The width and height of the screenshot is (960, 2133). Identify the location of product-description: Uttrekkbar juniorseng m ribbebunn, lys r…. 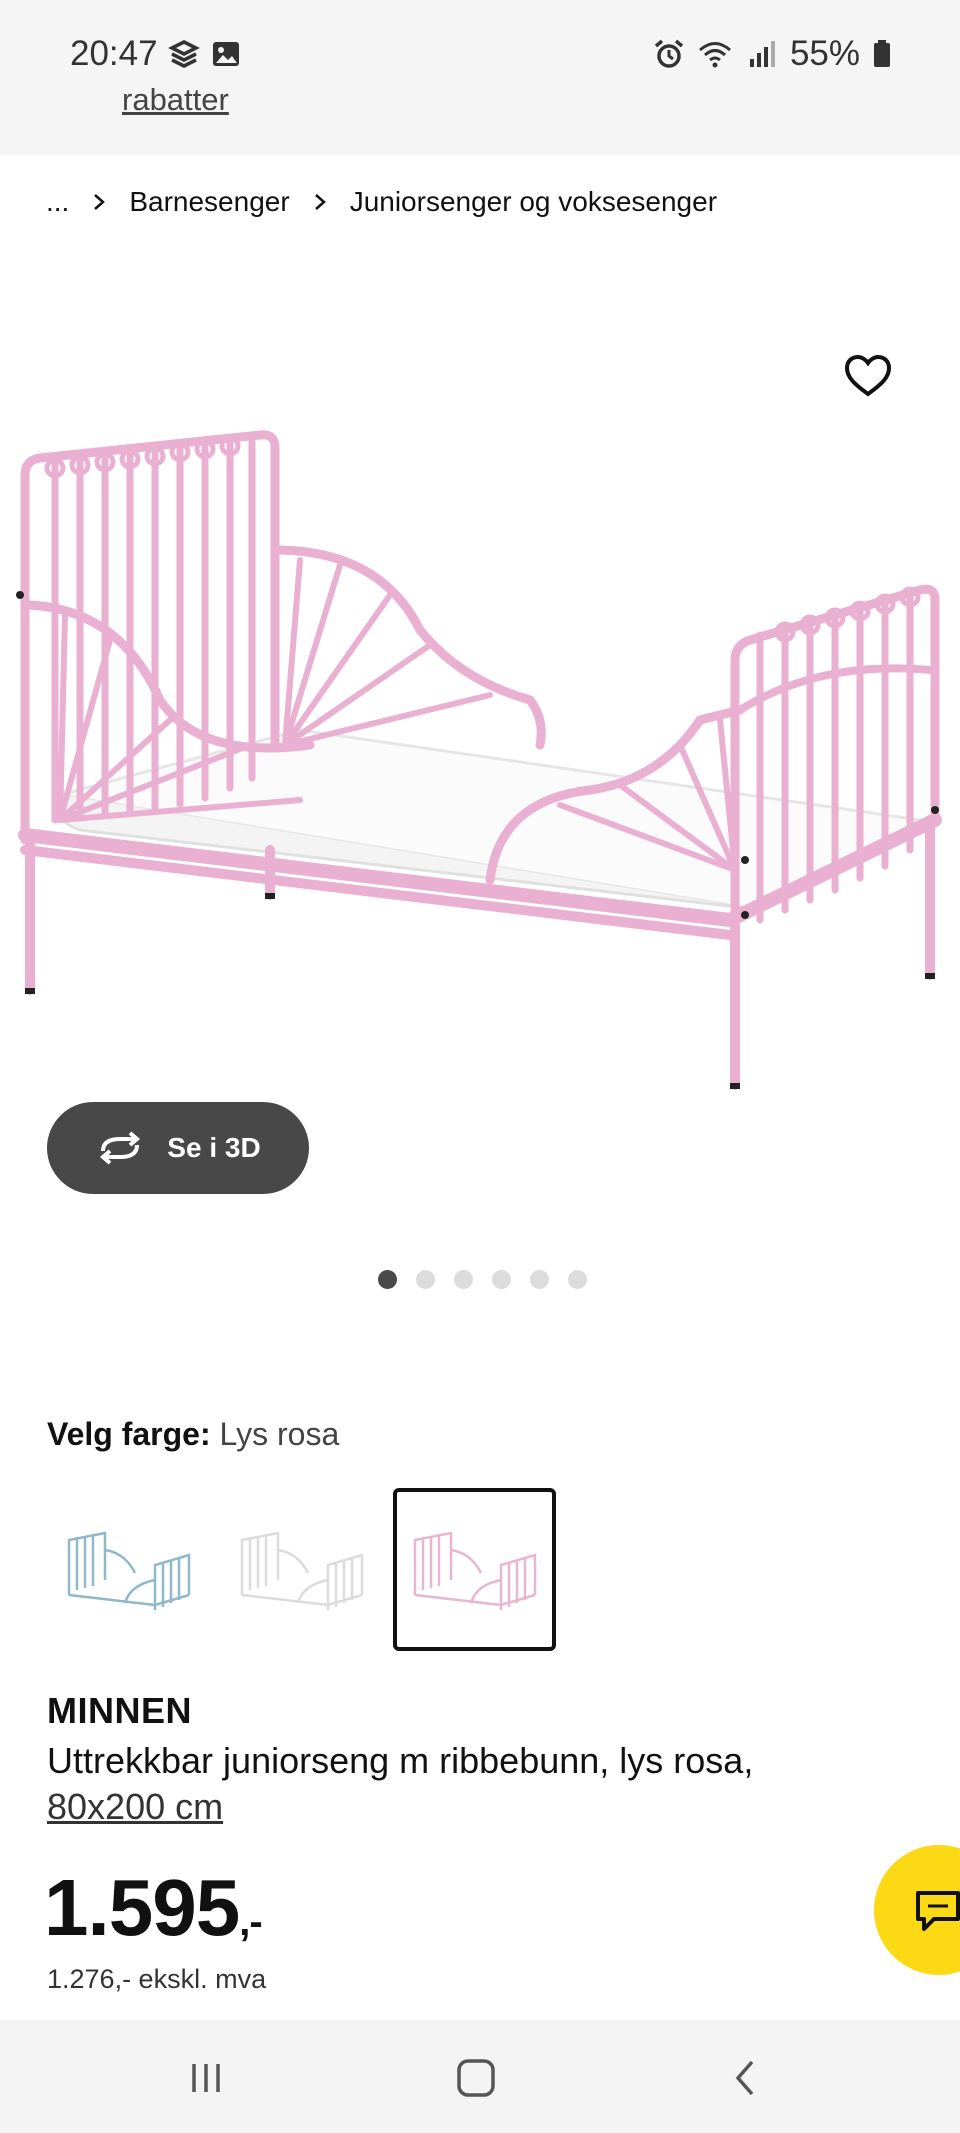
(400, 1760).